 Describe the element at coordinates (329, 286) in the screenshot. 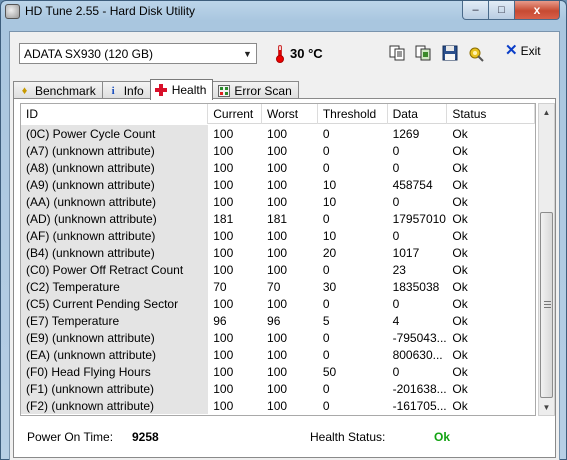

I see `cell-threshold-value: 30` at that location.